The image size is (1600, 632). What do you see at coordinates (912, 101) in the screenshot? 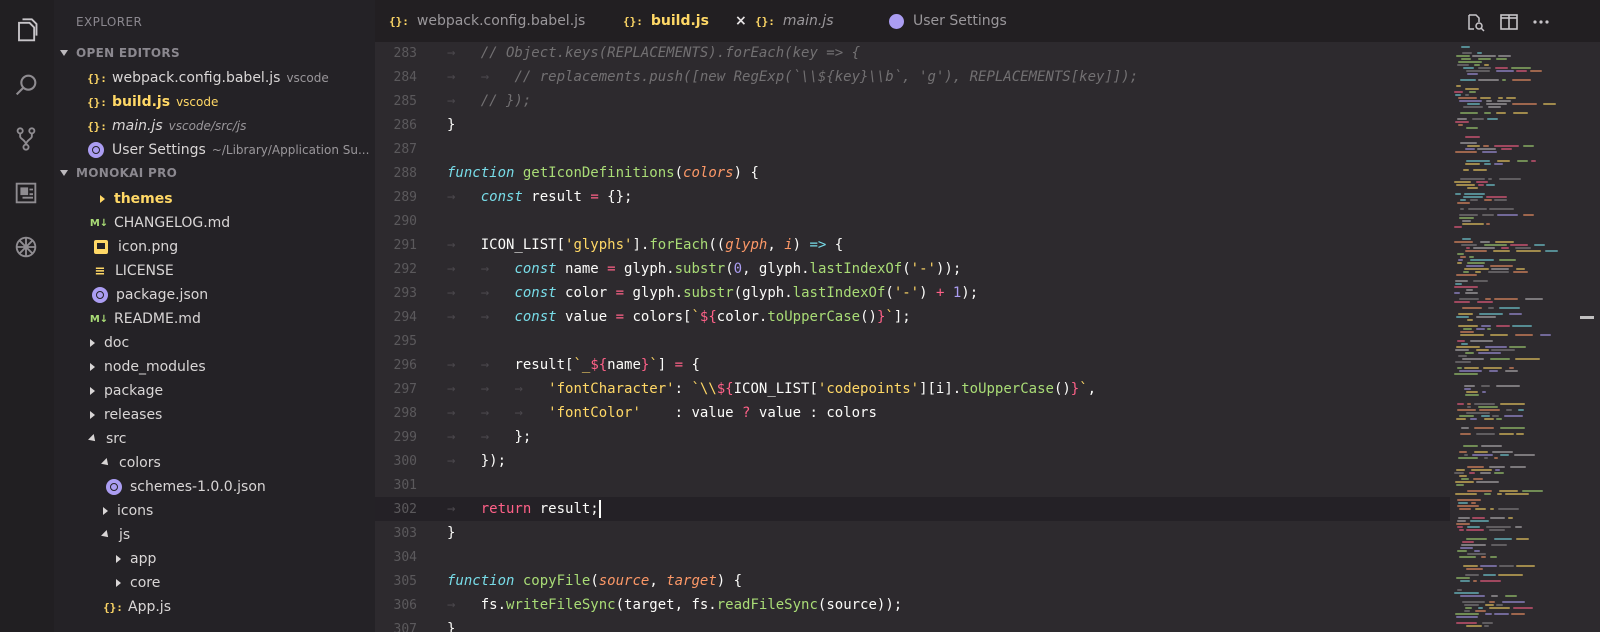
I see `code-line: 285 → // });` at bounding box center [912, 101].